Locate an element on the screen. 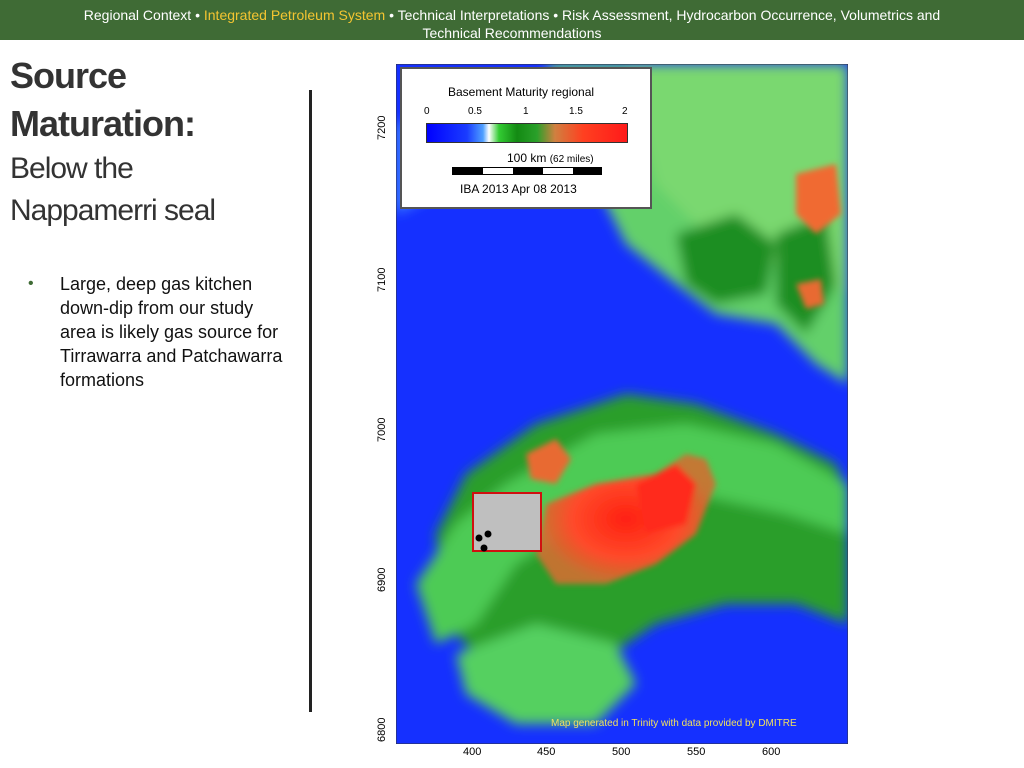 This screenshot has width=1024, height=768. scale-bar is located at coordinates (527, 171).